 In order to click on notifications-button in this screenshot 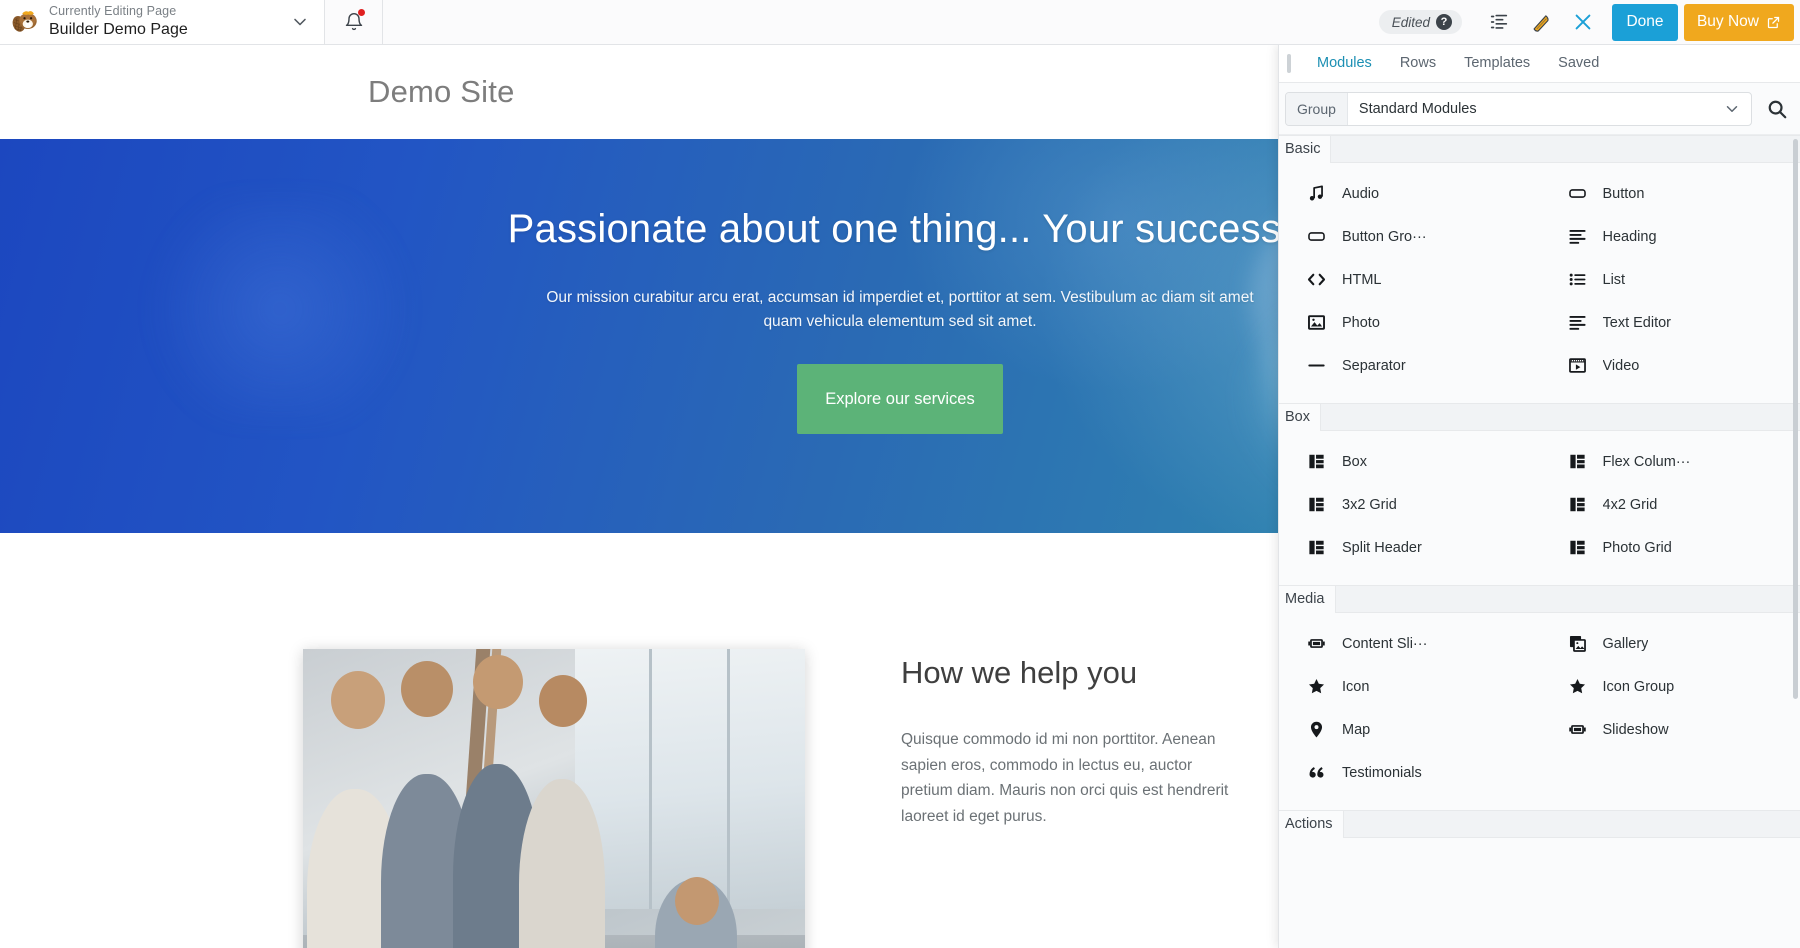, I will do `click(354, 22)`.